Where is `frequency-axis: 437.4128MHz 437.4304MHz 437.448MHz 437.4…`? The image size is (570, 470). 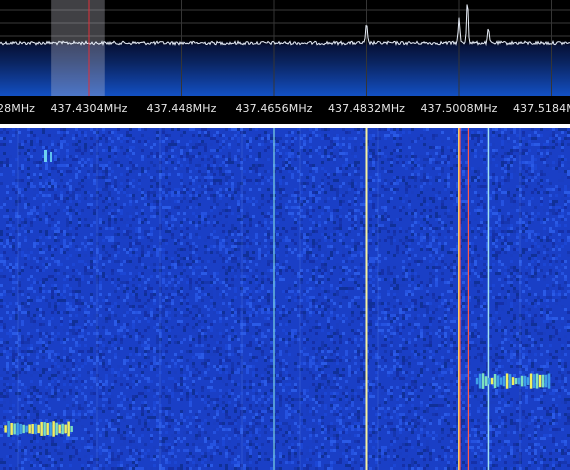 frequency-axis: 437.4128MHz 437.4304MHz 437.448MHz 437.4… is located at coordinates (285, 110).